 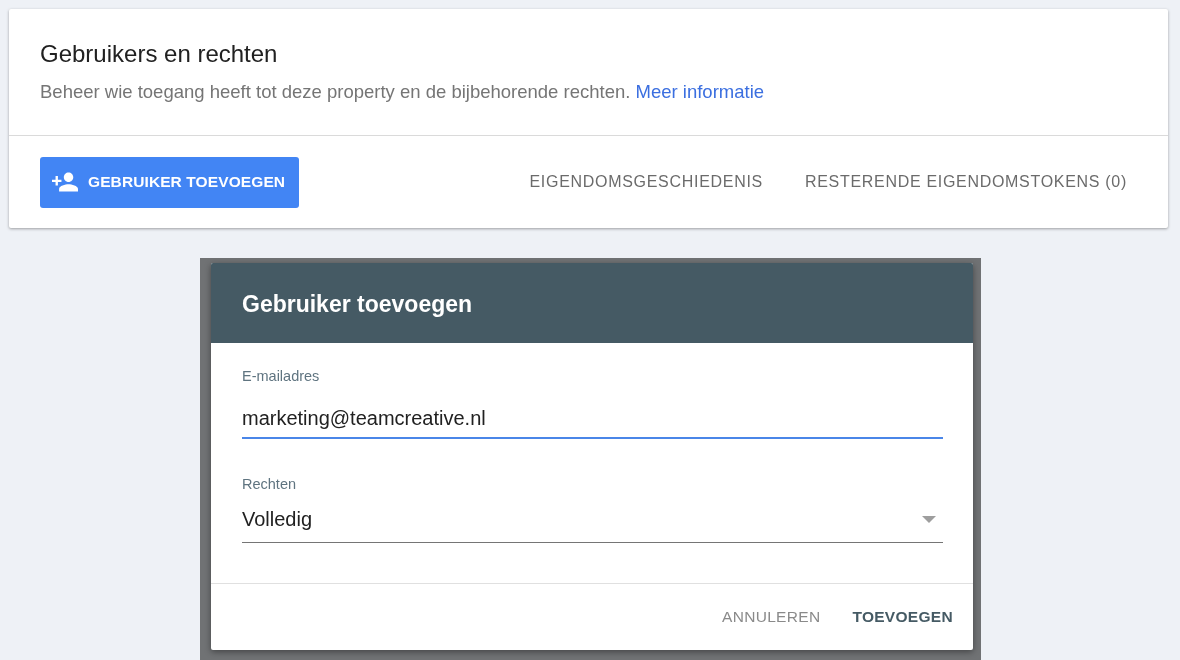 What do you see at coordinates (159, 54) in the screenshot?
I see `card-title: Gebruikers en rechten` at bounding box center [159, 54].